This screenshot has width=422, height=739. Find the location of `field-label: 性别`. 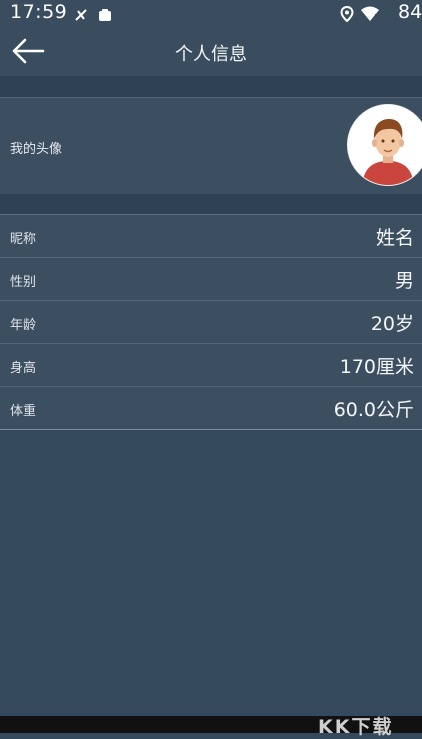

field-label: 性别 is located at coordinates (23, 282).